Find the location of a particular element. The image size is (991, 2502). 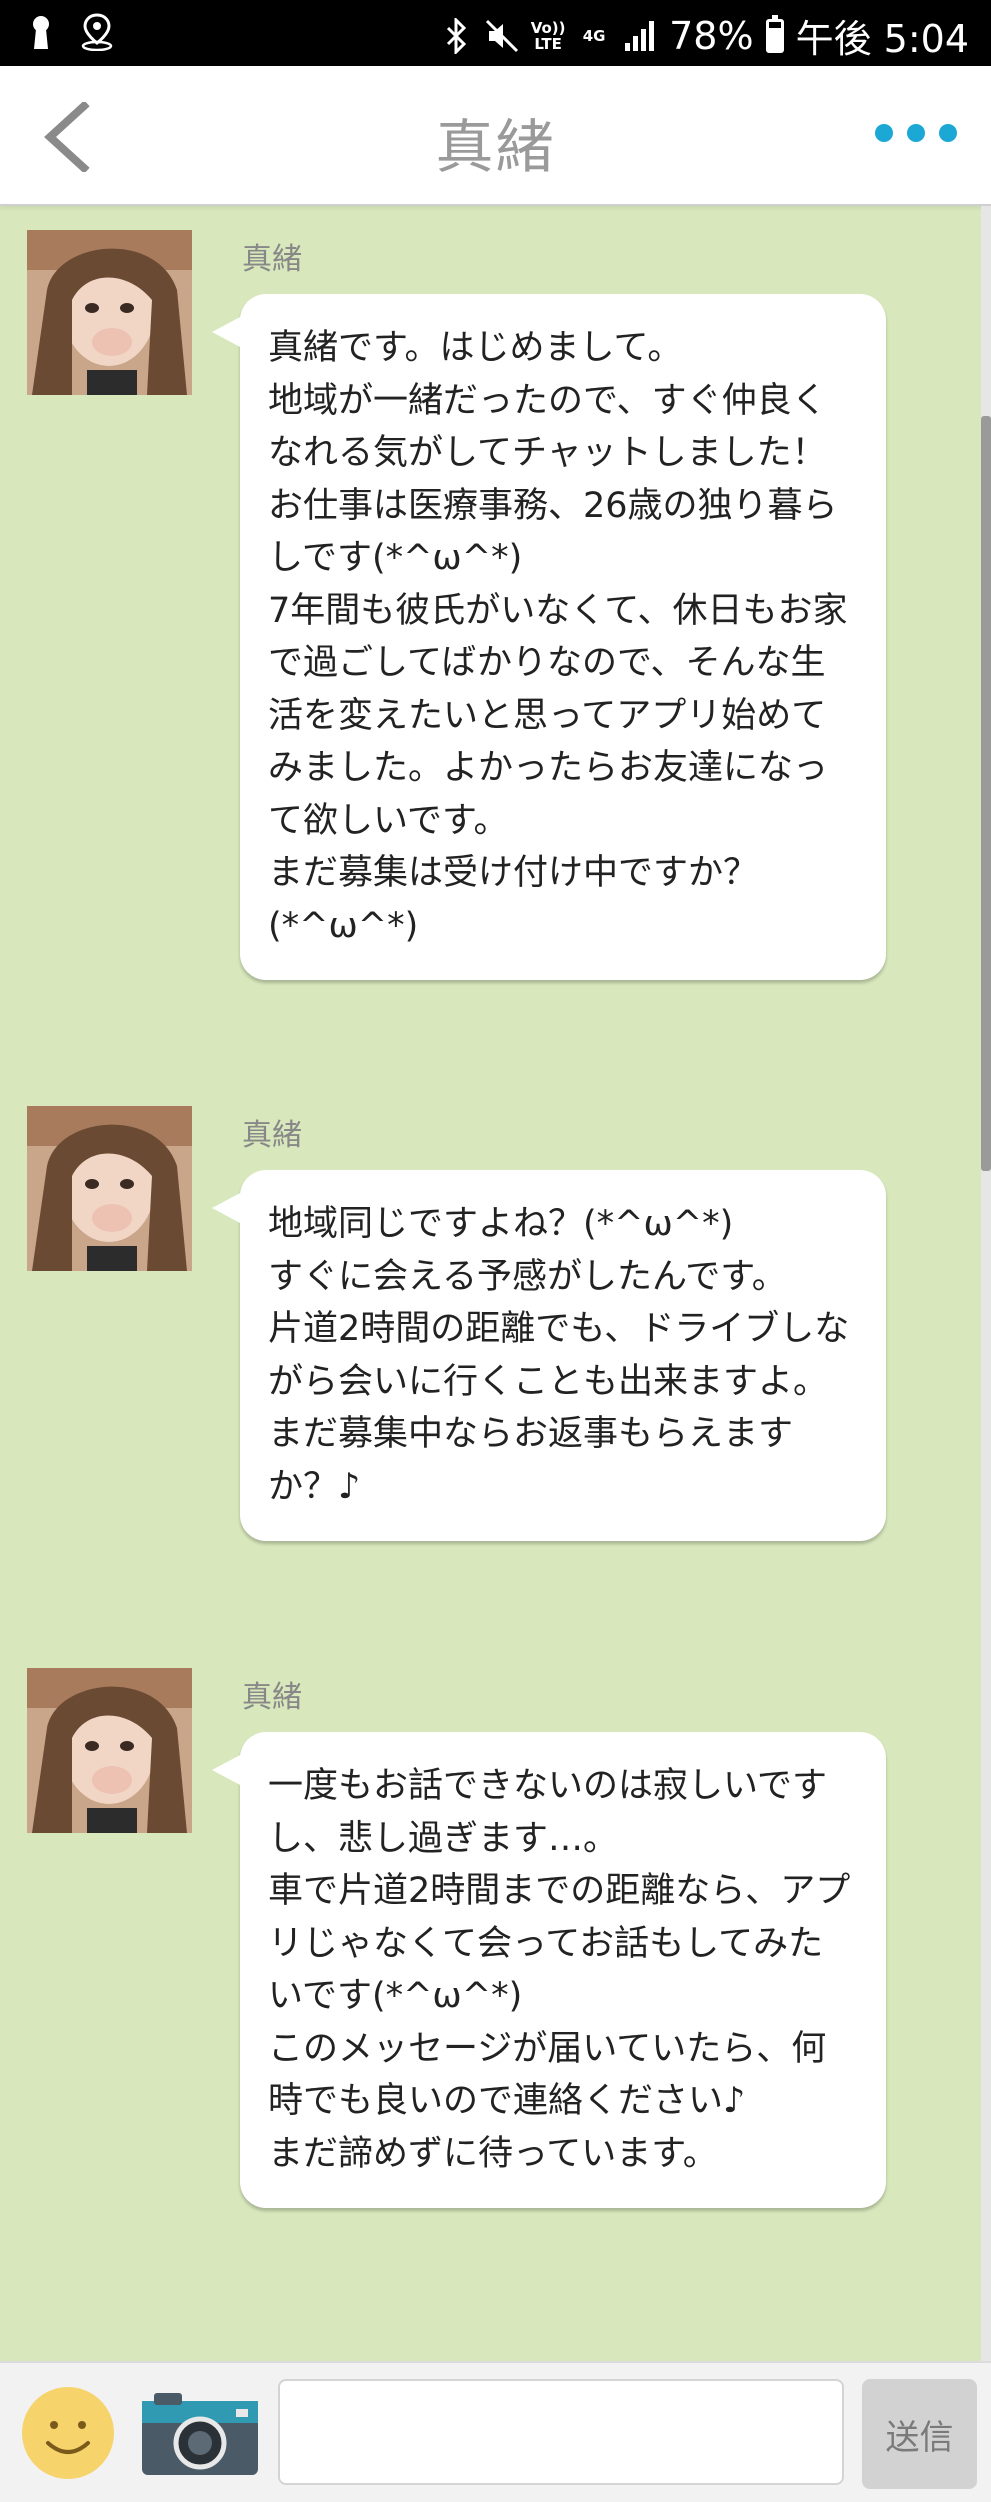

page-title: 真緒 is located at coordinates (495, 147).